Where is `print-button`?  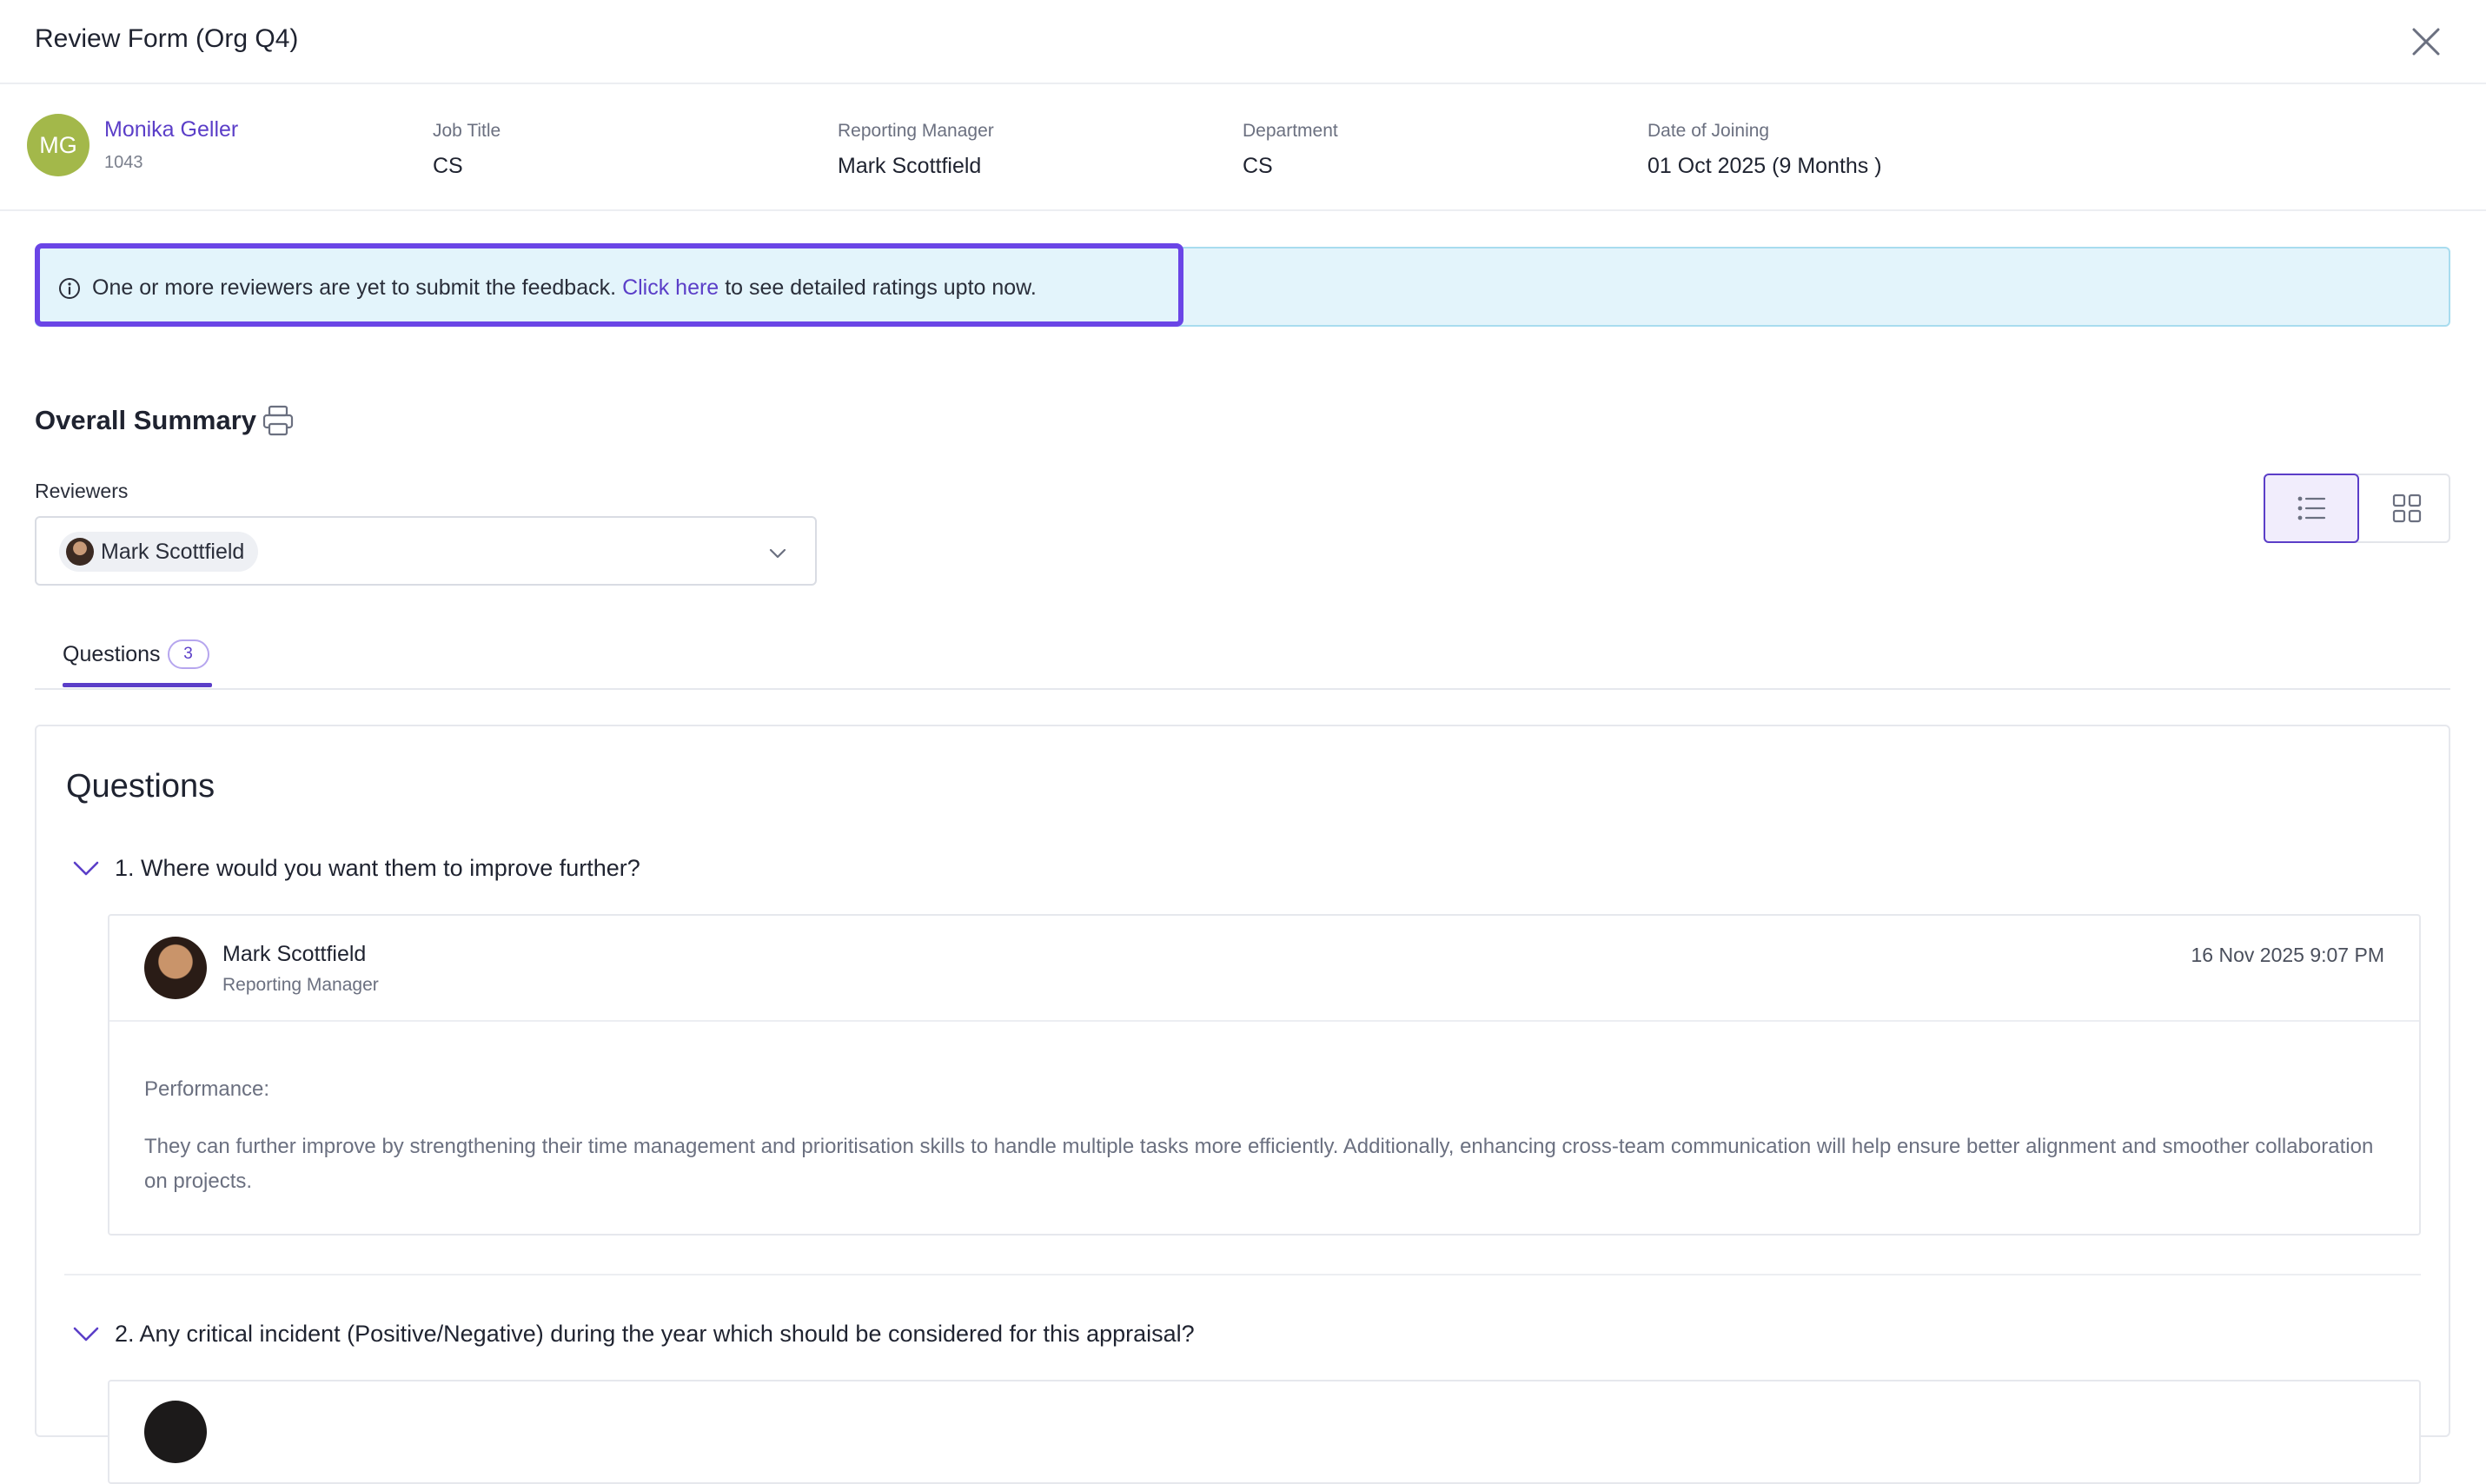 print-button is located at coordinates (278, 420).